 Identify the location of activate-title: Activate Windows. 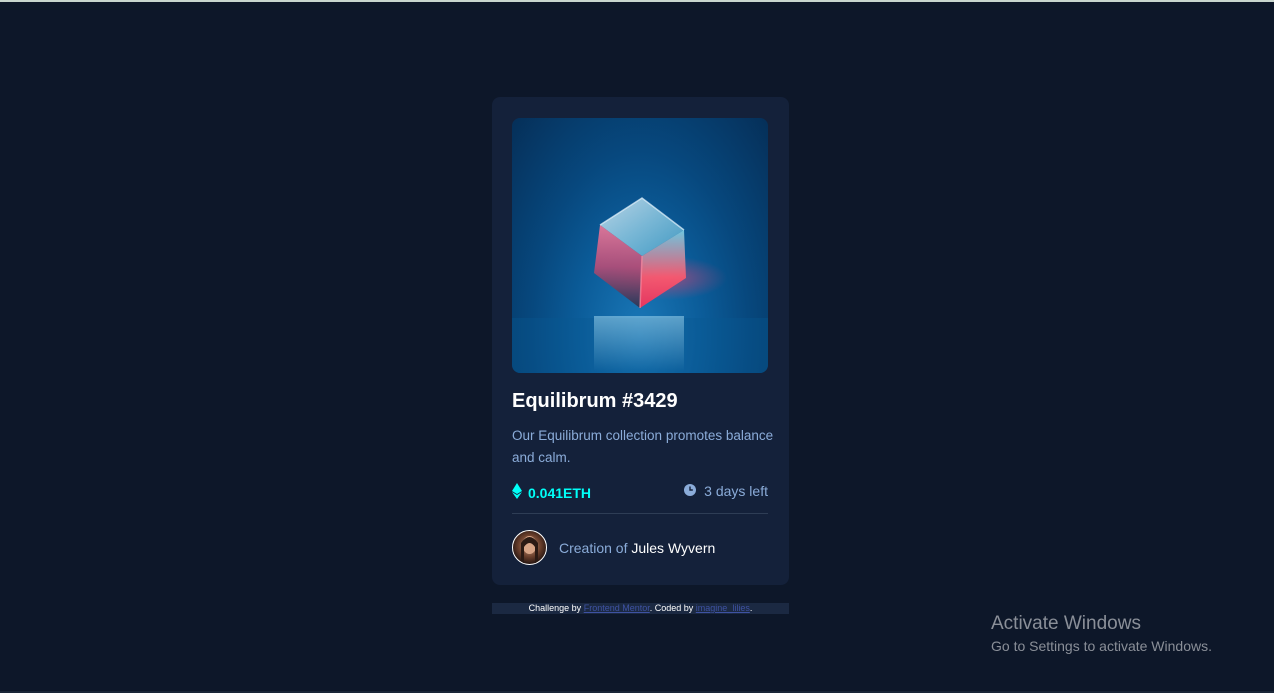
(1066, 623).